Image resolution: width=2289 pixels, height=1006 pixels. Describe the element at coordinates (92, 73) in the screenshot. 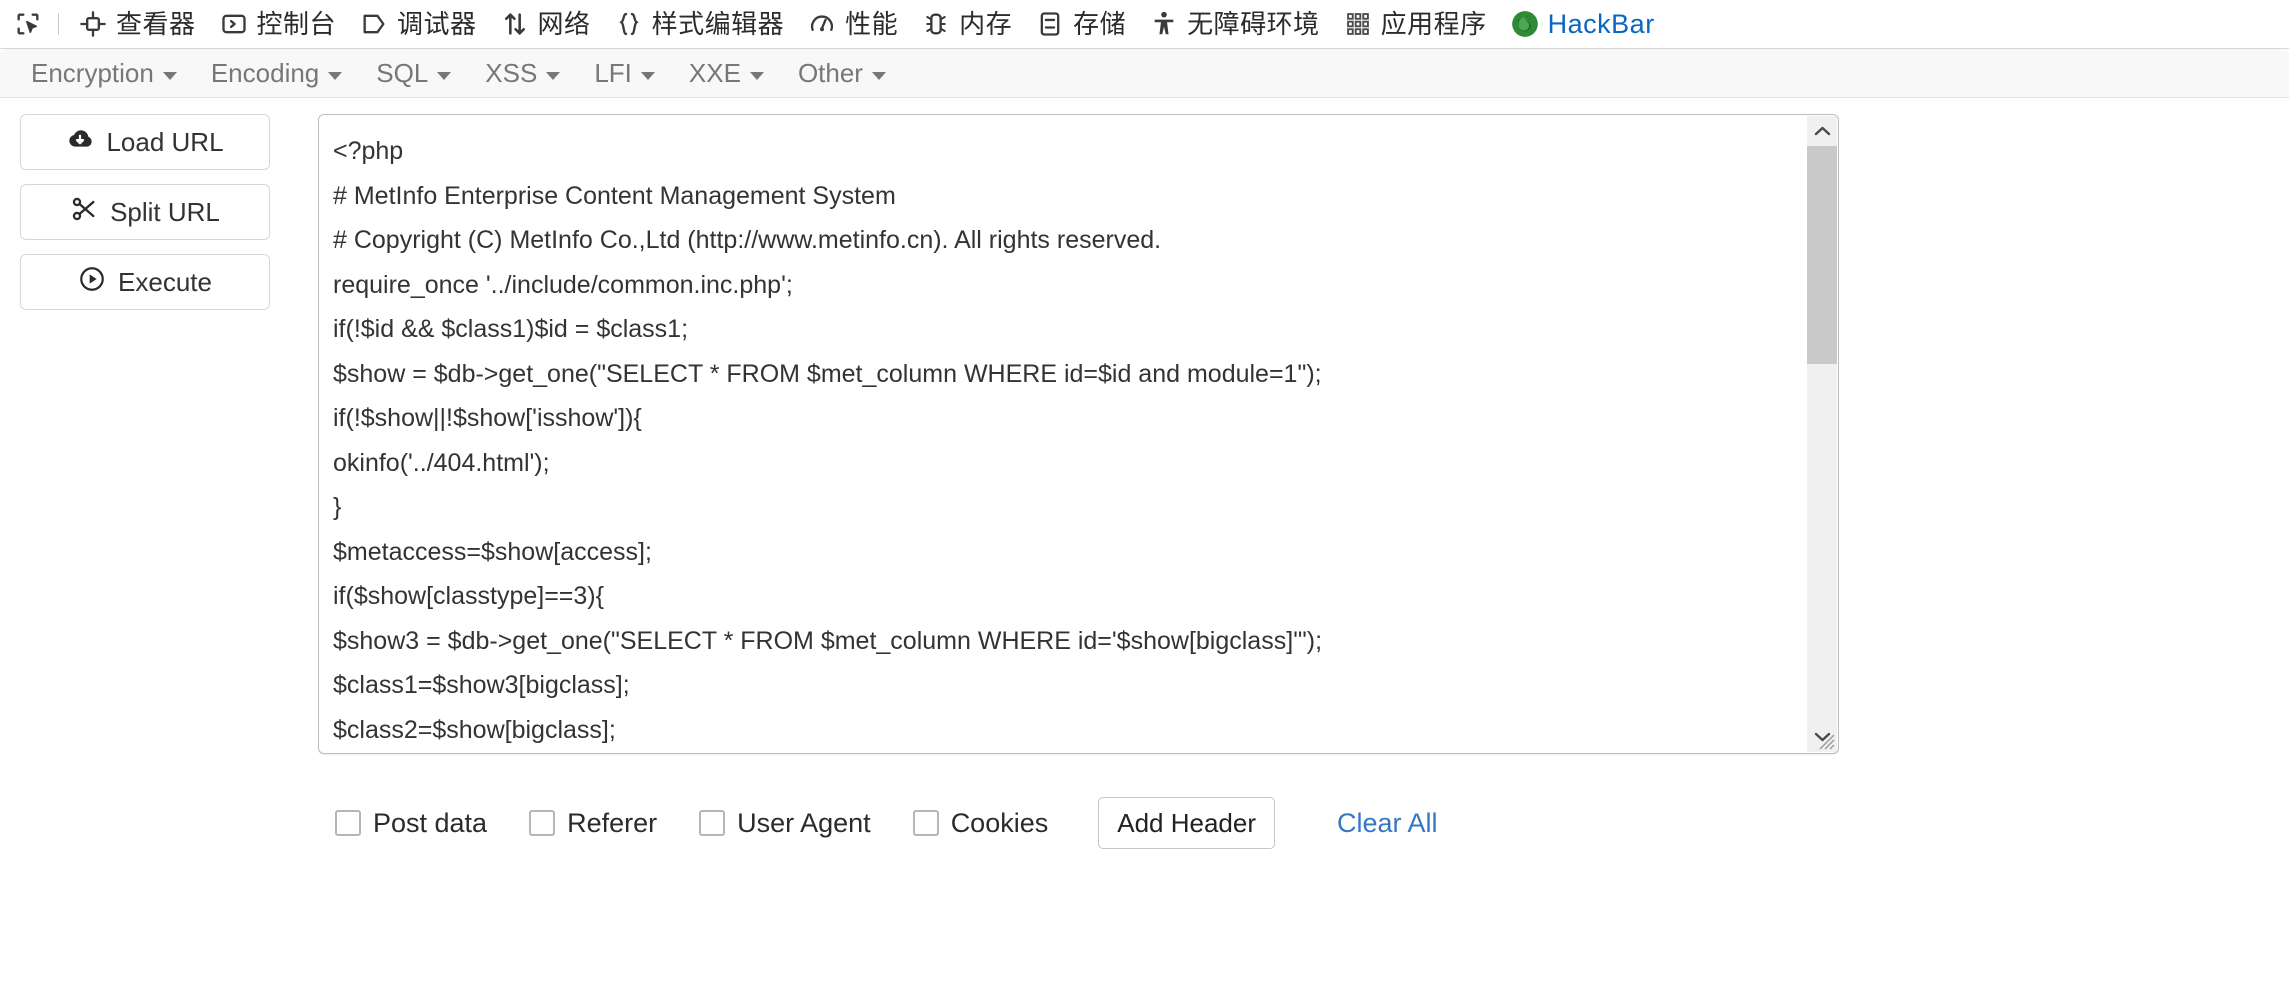

I see `menu-label: Encryption` at that location.